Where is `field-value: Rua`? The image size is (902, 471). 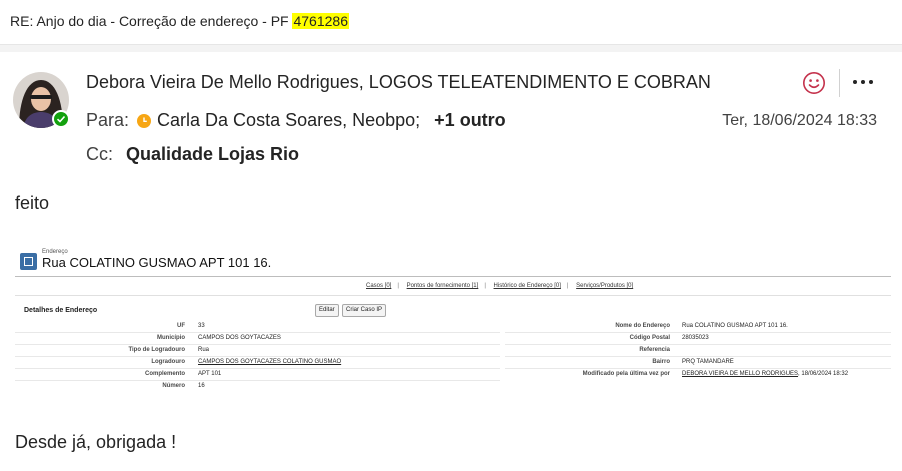 field-value: Rua is located at coordinates (204, 350).